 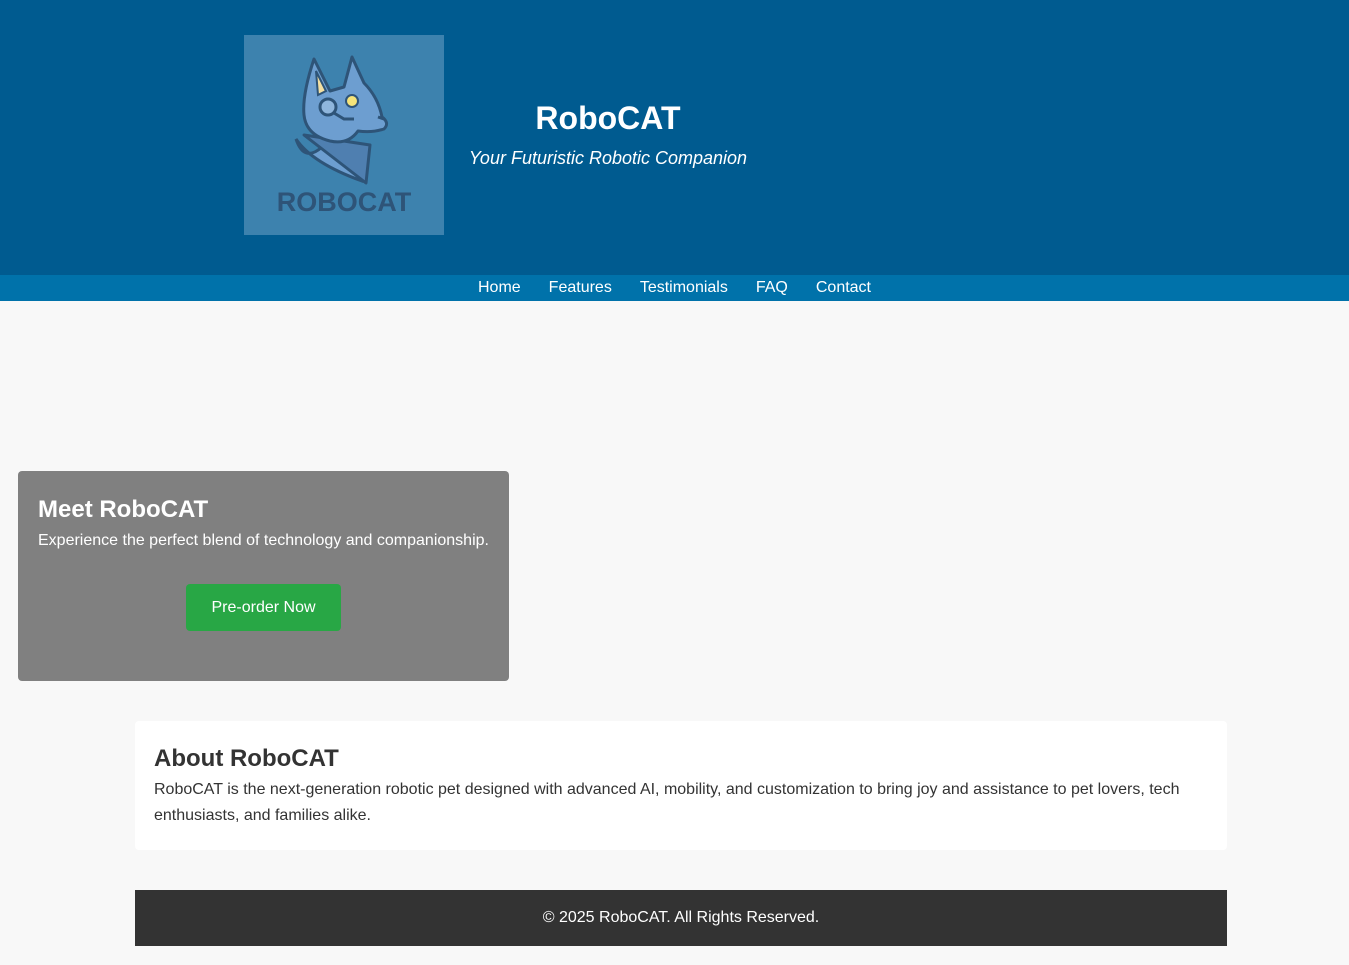 What do you see at coordinates (123, 509) in the screenshot?
I see `hero-heading: Meet RoboCAT` at bounding box center [123, 509].